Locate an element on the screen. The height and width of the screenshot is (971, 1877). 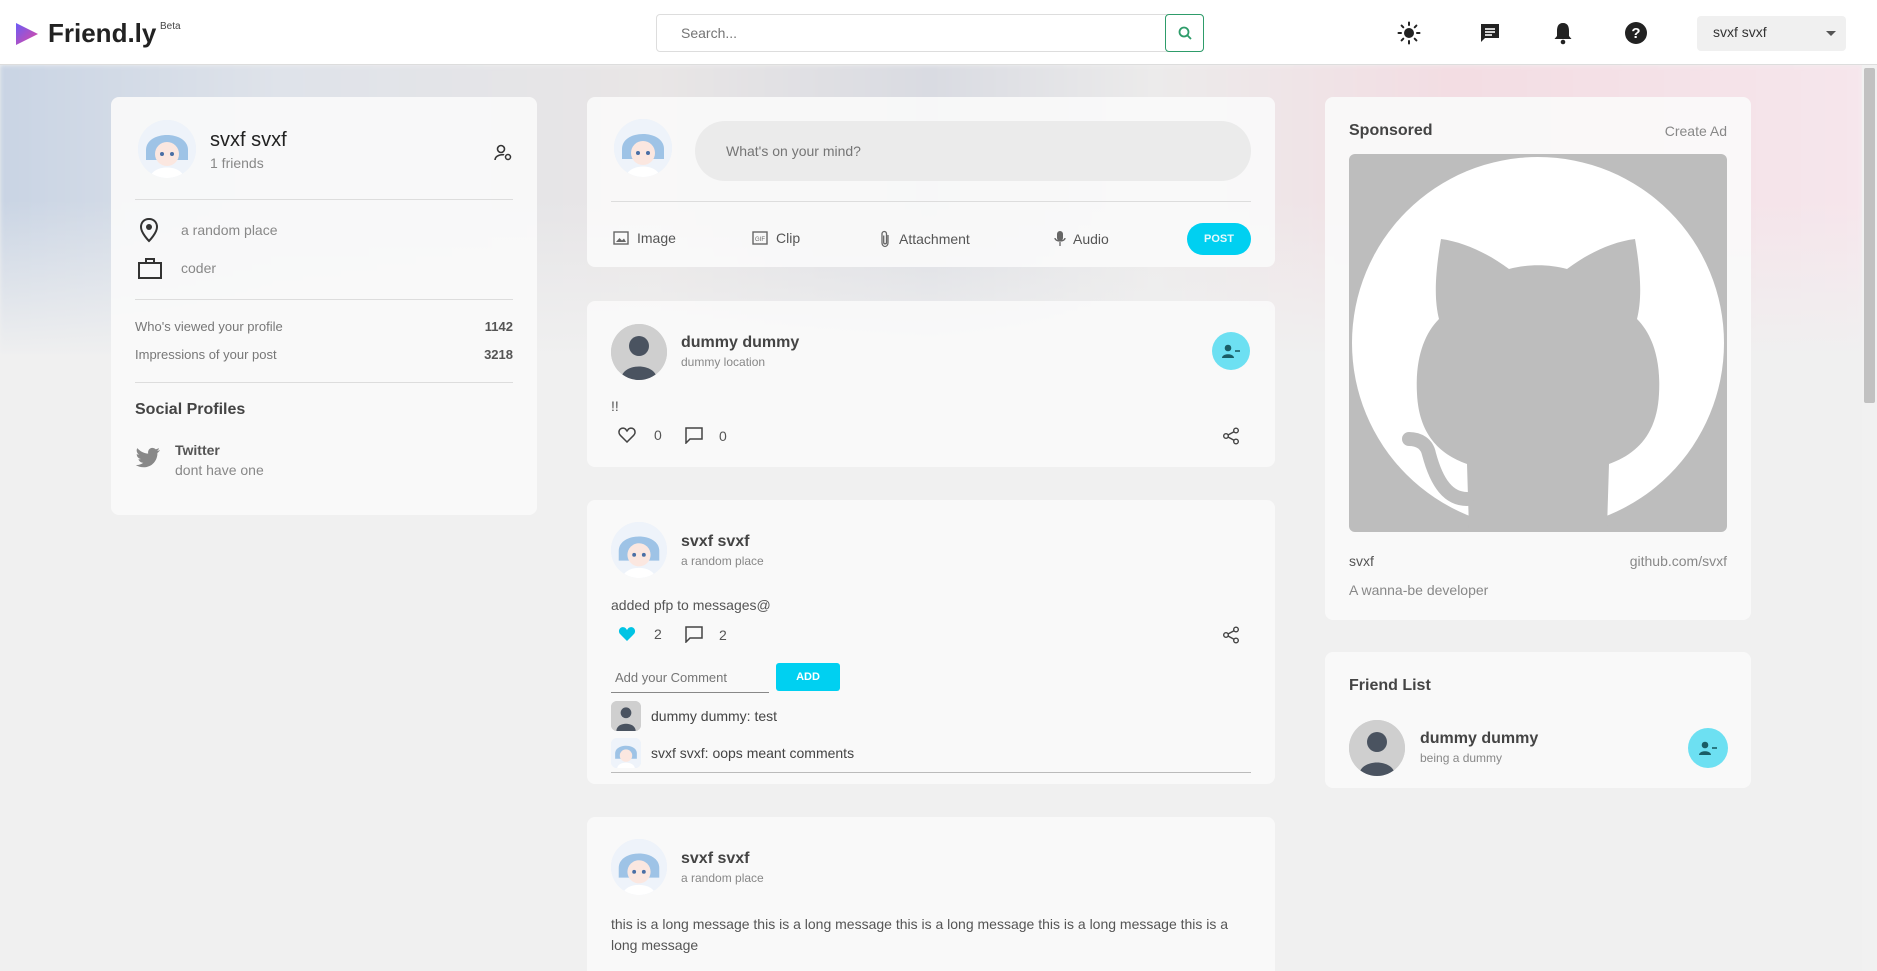
heart-outline-icon is located at coordinates (627, 435).